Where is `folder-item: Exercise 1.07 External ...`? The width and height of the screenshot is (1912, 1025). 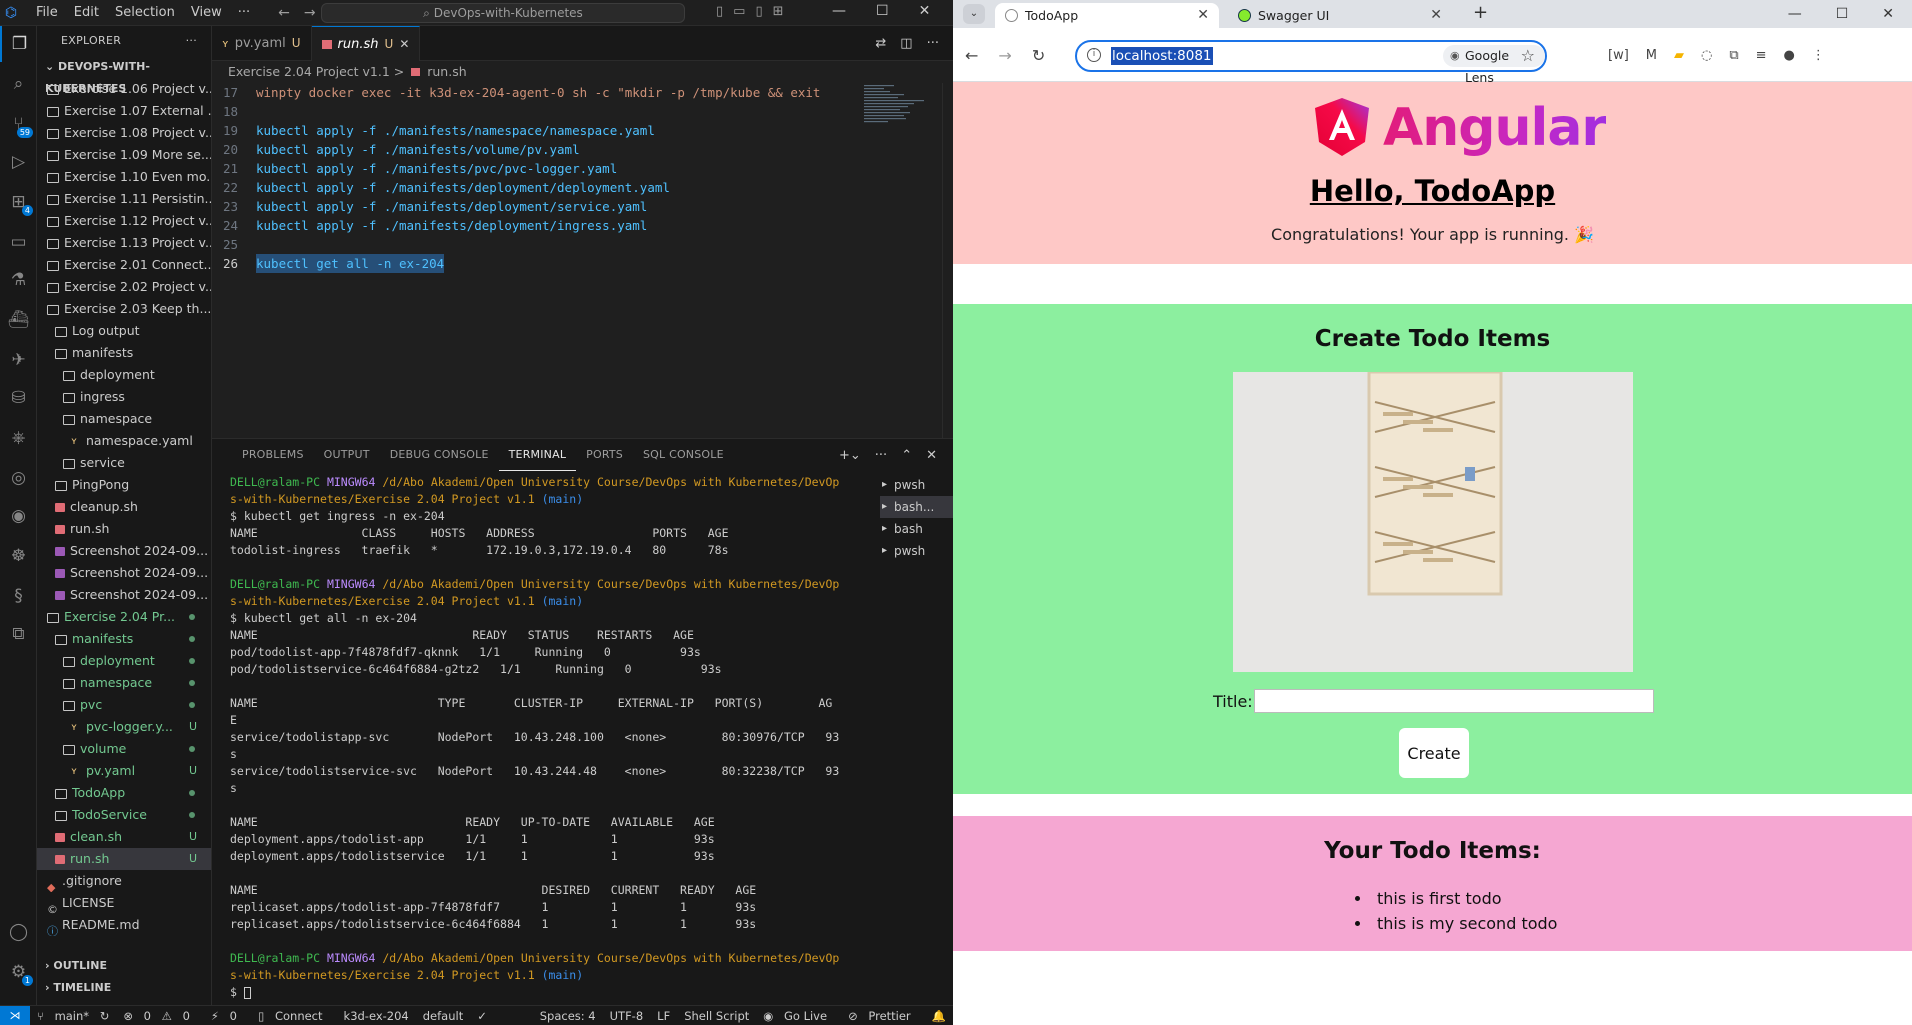
folder-item: Exercise 1.07 External ... is located at coordinates (124, 111).